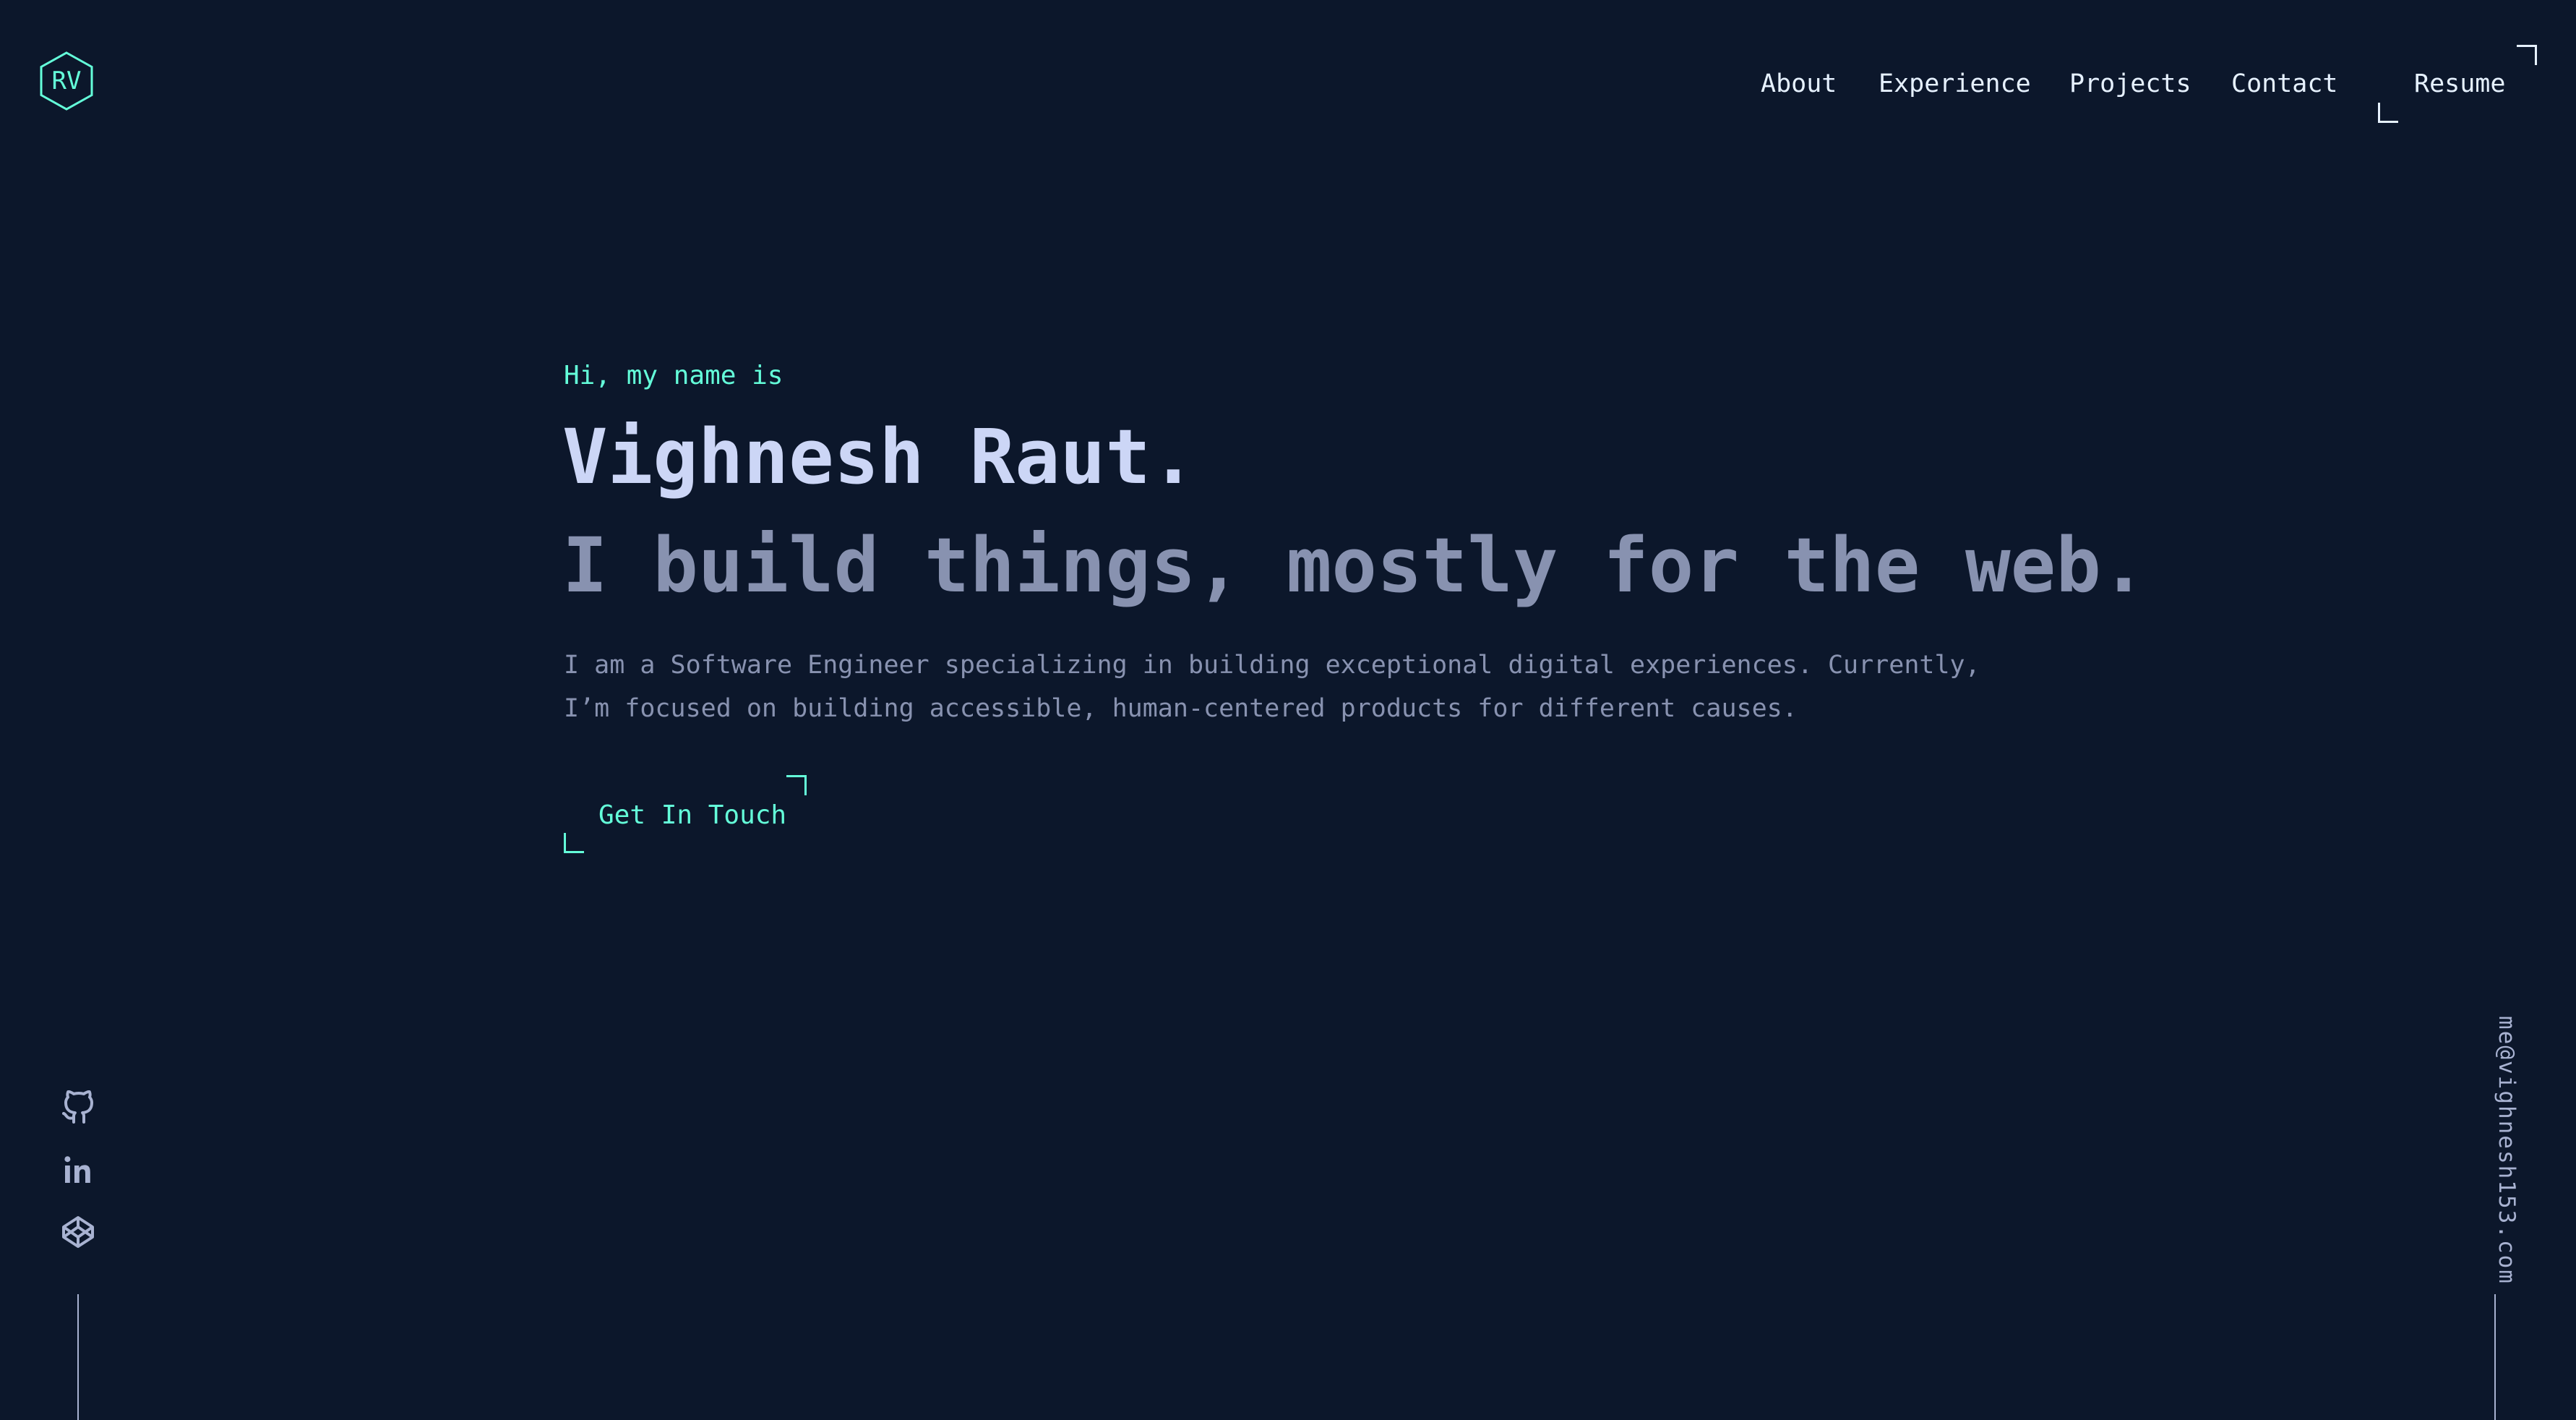 This screenshot has width=2576, height=1420. Describe the element at coordinates (2495, 1357) in the screenshot. I see `right-rail-line` at that location.